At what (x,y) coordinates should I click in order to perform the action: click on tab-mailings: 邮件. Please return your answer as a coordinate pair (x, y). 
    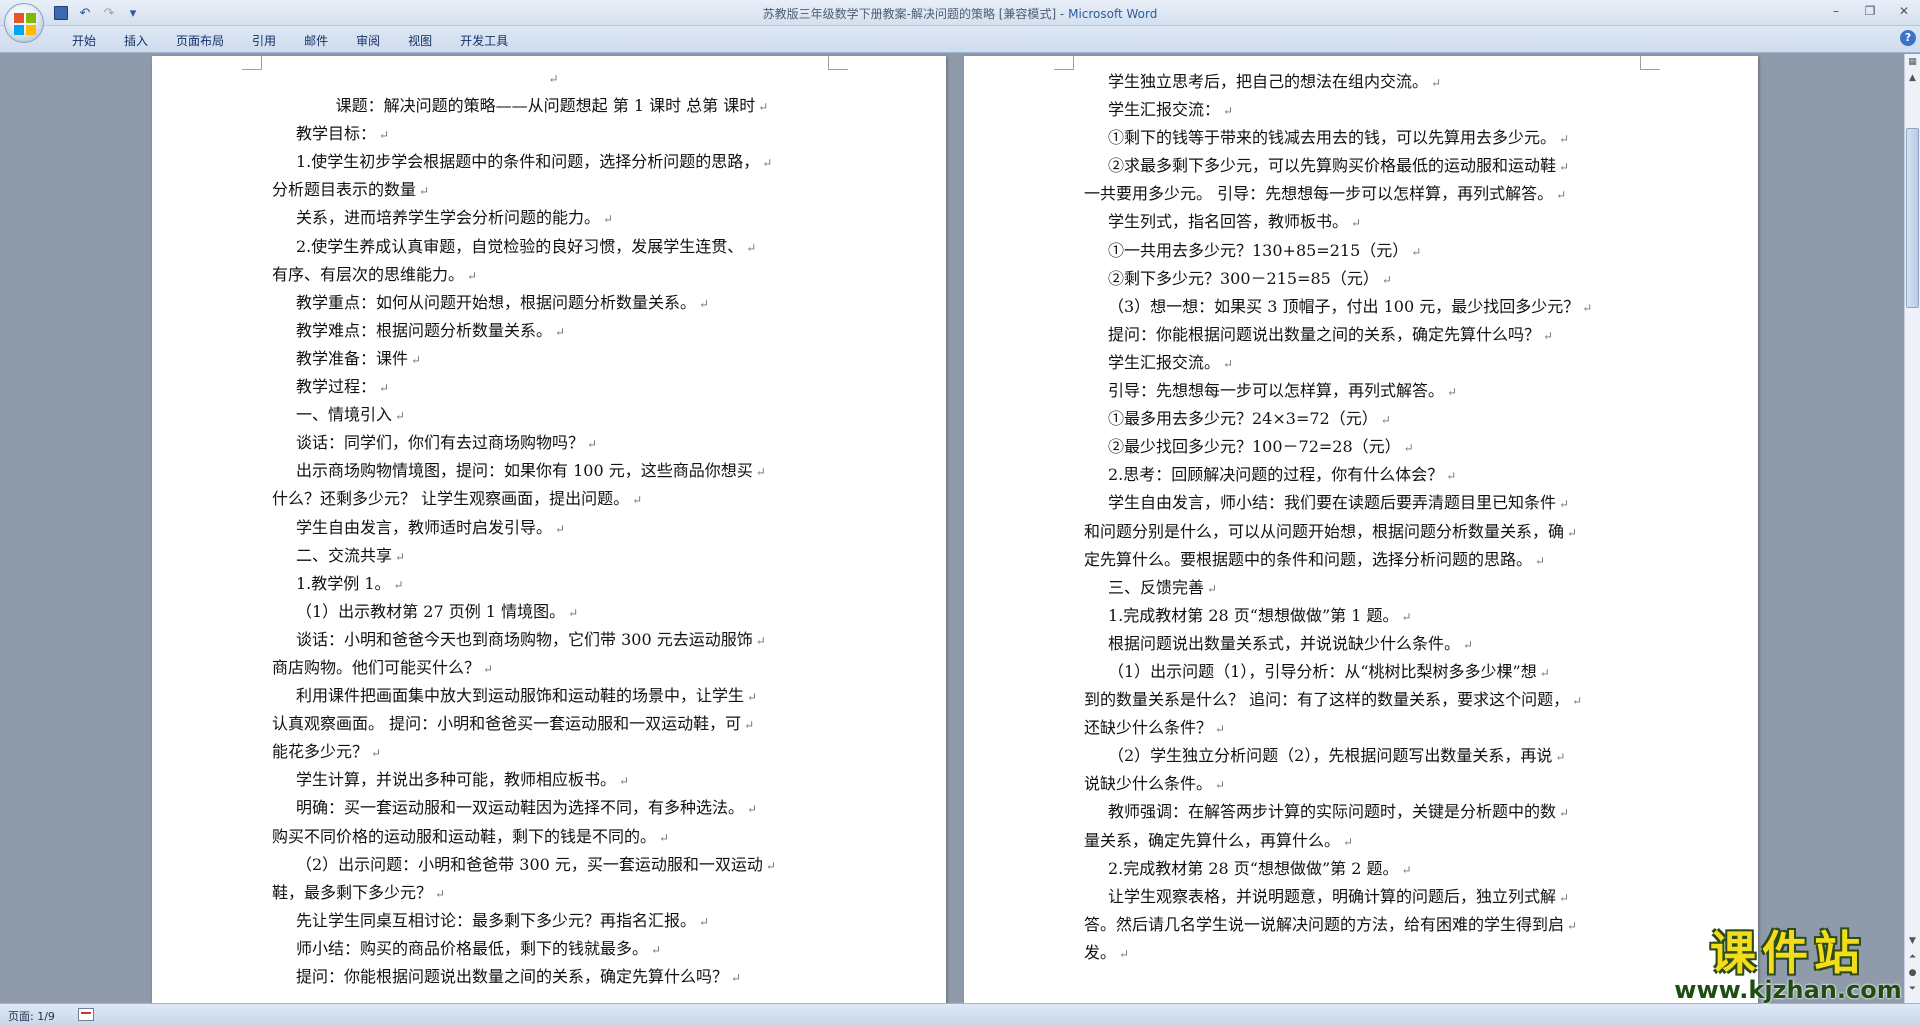
    Looking at the image, I should click on (316, 40).